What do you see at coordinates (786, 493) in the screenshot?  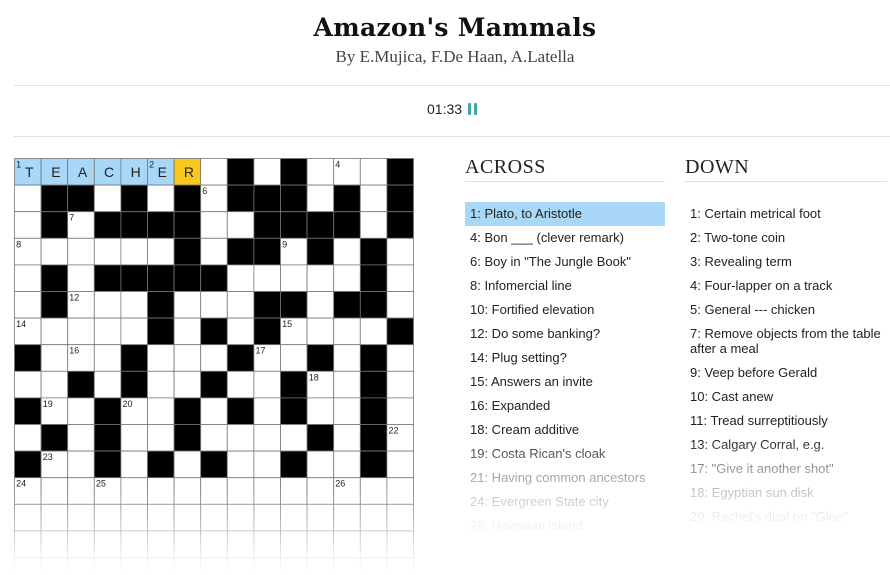 I see `down-clue: 18: Egyptian sun disk` at bounding box center [786, 493].